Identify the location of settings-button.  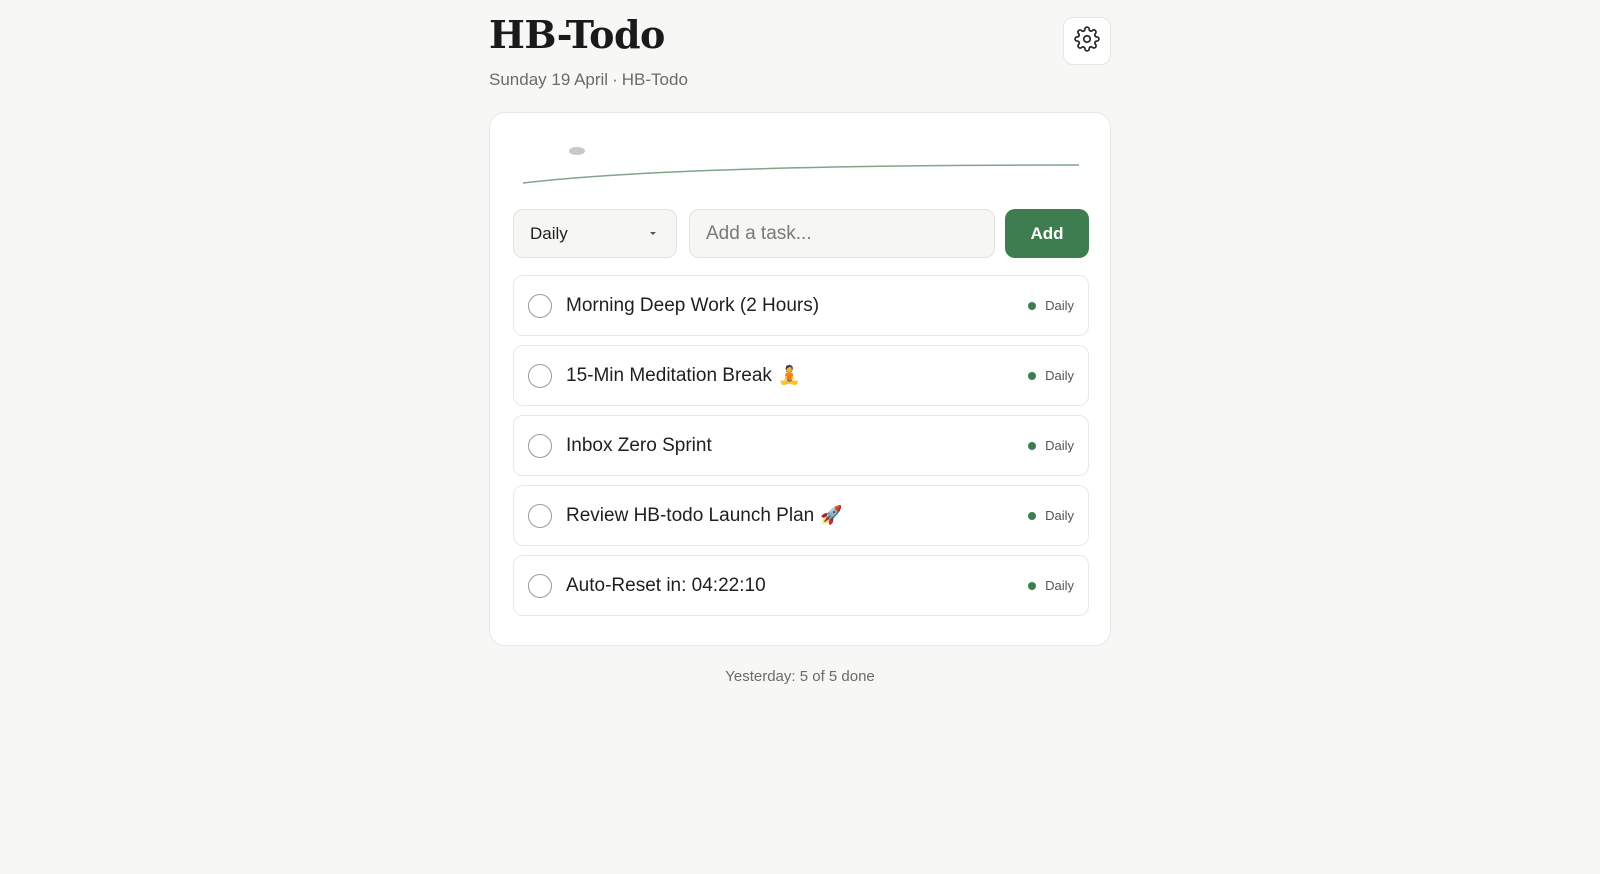
(1087, 41).